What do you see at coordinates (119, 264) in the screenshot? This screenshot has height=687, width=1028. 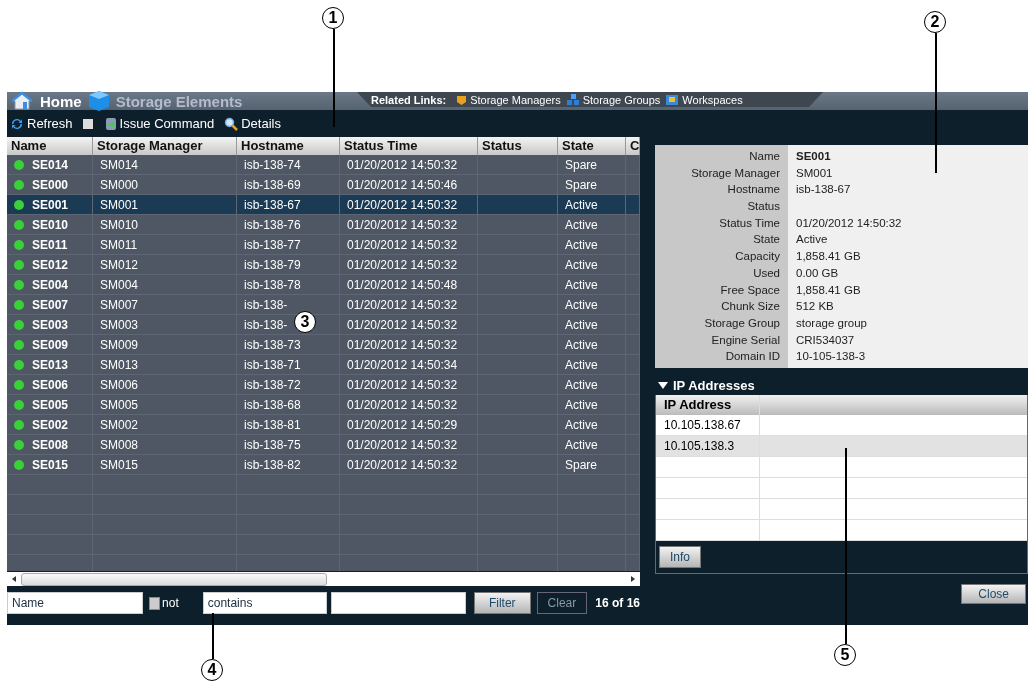 I see `table-cell: SM012` at bounding box center [119, 264].